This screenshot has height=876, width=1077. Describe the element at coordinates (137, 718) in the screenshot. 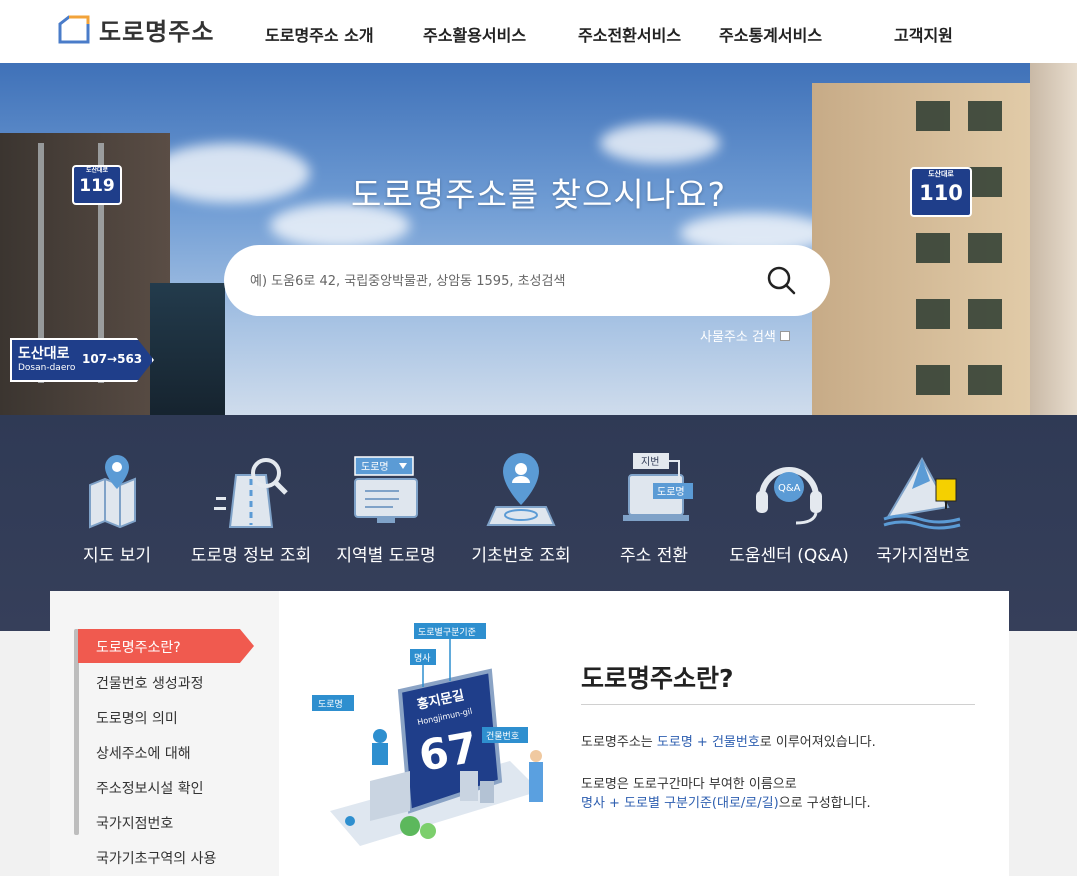

I see `sidebar-item-road-name-meaning: 도로명의 의미` at that location.